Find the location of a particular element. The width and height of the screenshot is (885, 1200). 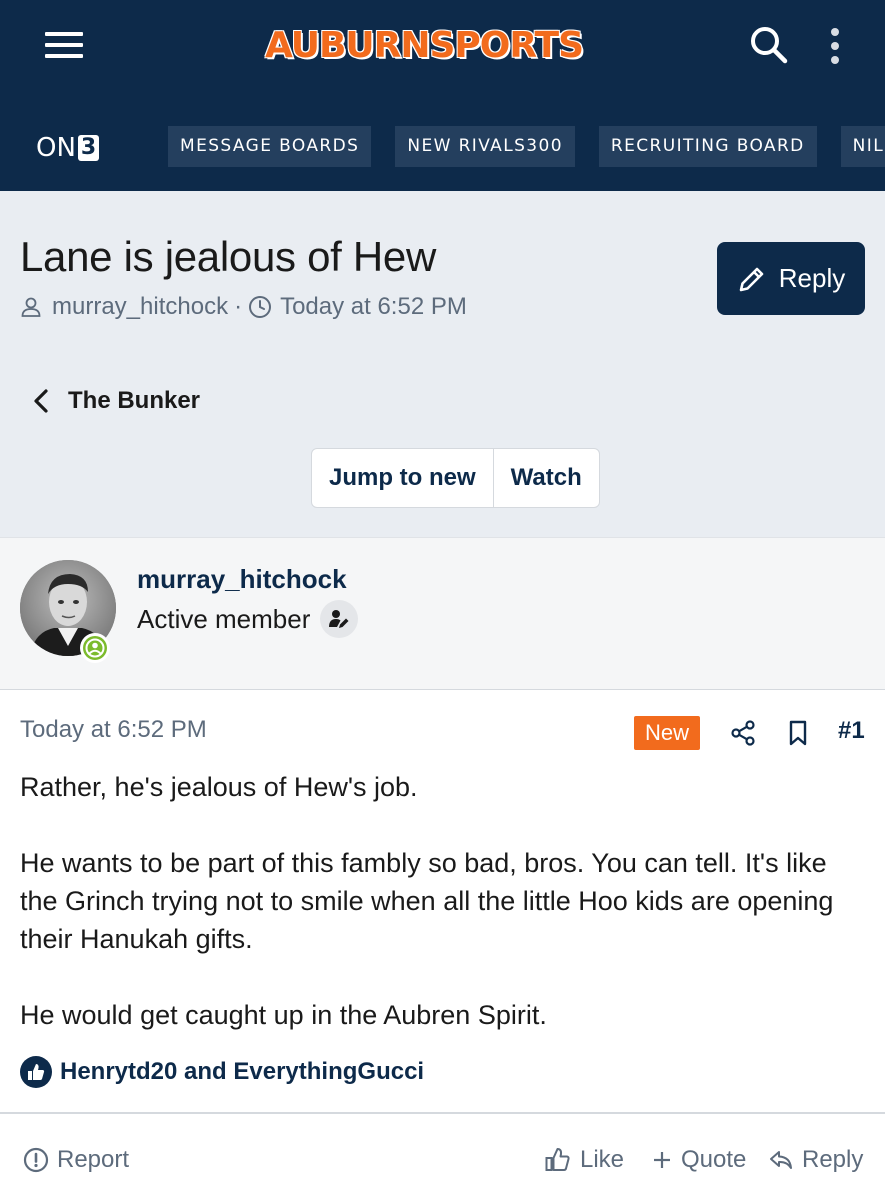

user-role-label: Active member is located at coordinates (224, 618).